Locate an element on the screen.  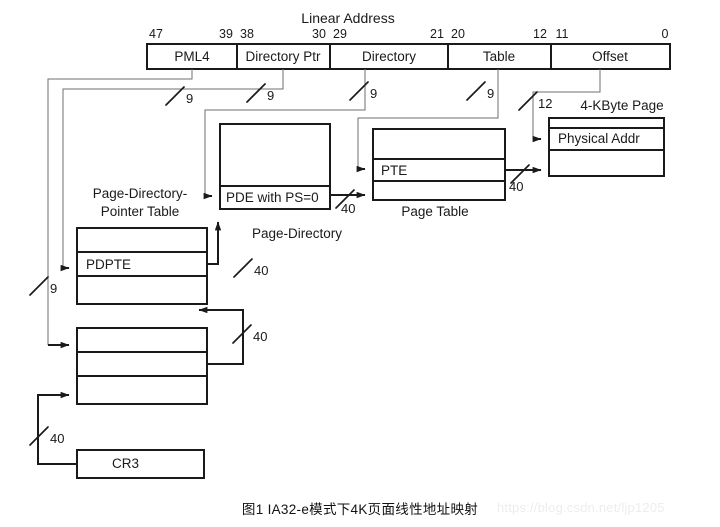
width-dirptr-index: 9 is located at coordinates (271, 95).